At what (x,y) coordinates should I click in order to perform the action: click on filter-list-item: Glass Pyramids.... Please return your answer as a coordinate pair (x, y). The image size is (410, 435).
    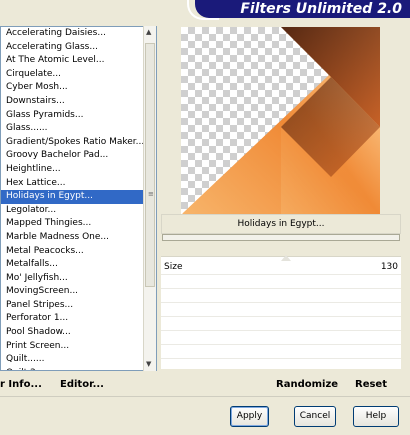
    Looking at the image, I should click on (78, 116).